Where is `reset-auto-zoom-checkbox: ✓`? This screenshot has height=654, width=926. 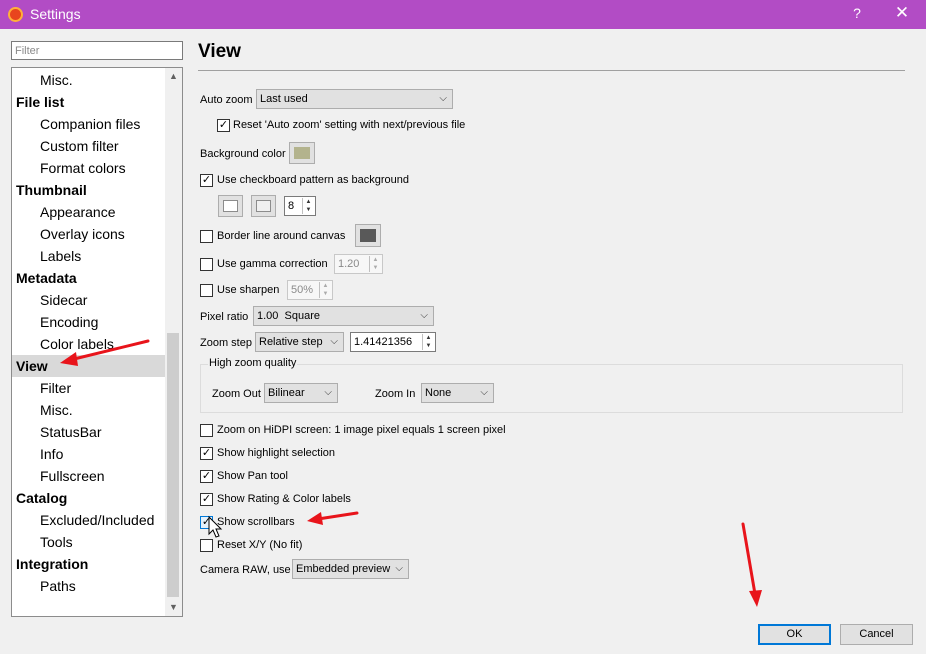 reset-auto-zoom-checkbox: ✓ is located at coordinates (223, 125).